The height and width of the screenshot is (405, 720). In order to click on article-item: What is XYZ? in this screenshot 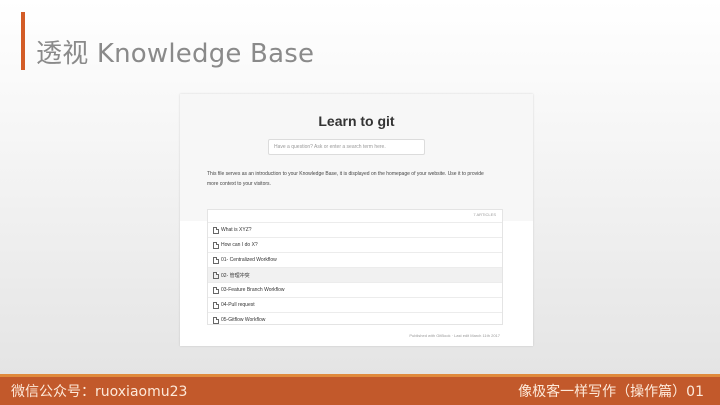, I will do `click(355, 229)`.